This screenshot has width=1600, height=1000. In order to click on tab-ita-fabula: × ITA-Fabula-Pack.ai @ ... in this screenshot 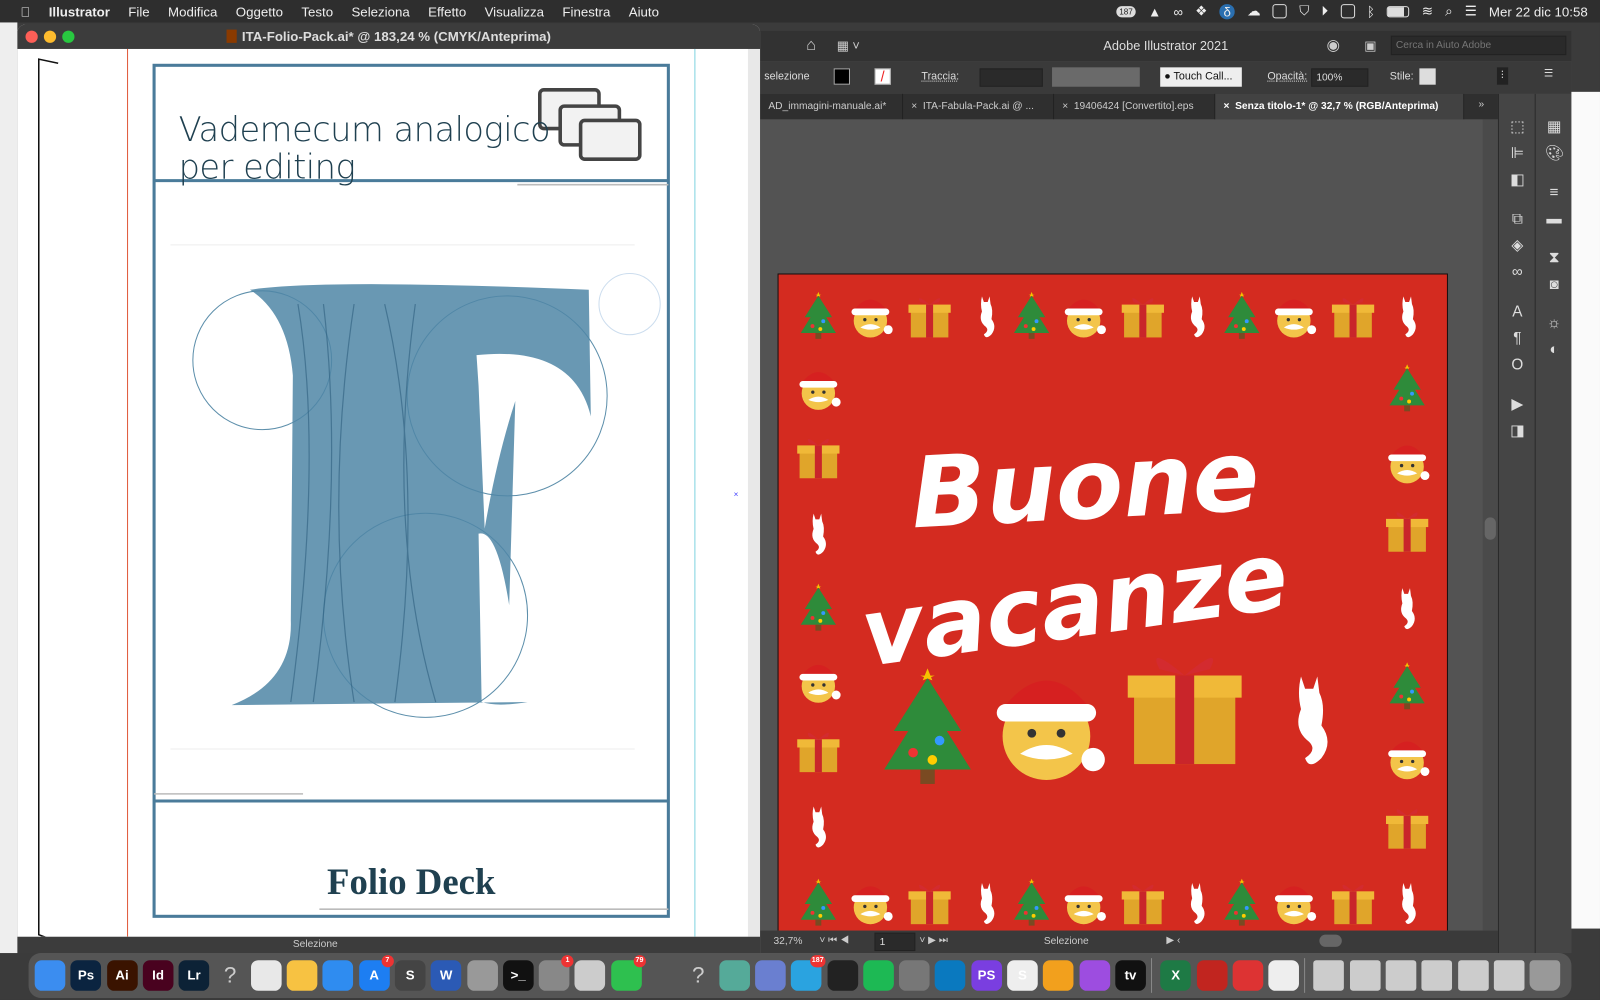, I will do `click(979, 106)`.